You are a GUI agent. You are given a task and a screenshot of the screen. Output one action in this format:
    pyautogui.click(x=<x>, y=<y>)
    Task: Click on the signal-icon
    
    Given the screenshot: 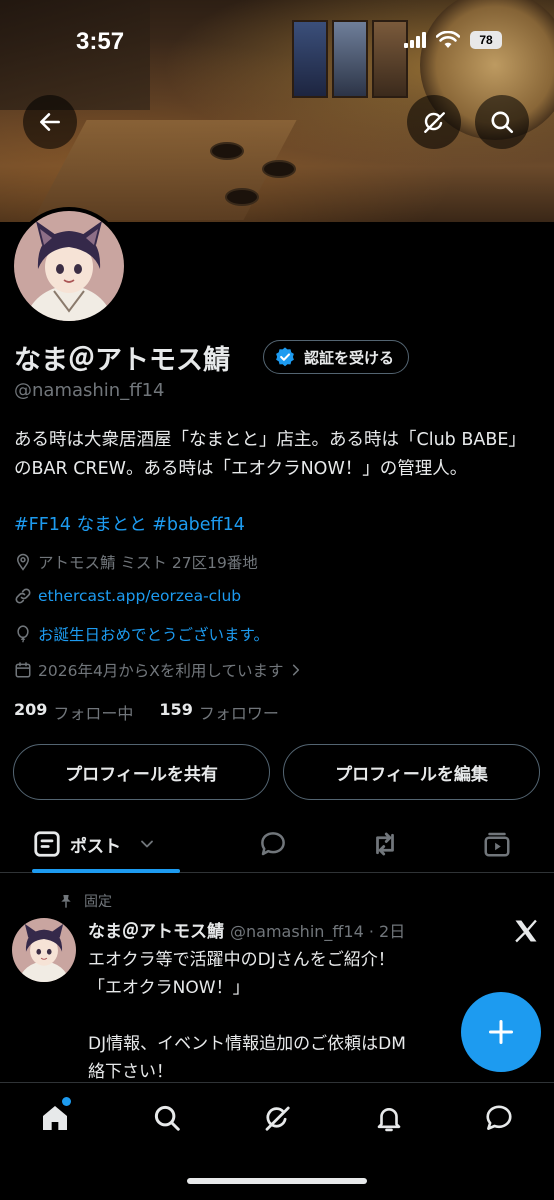 What is the action you would take?
    pyautogui.click(x=415, y=40)
    